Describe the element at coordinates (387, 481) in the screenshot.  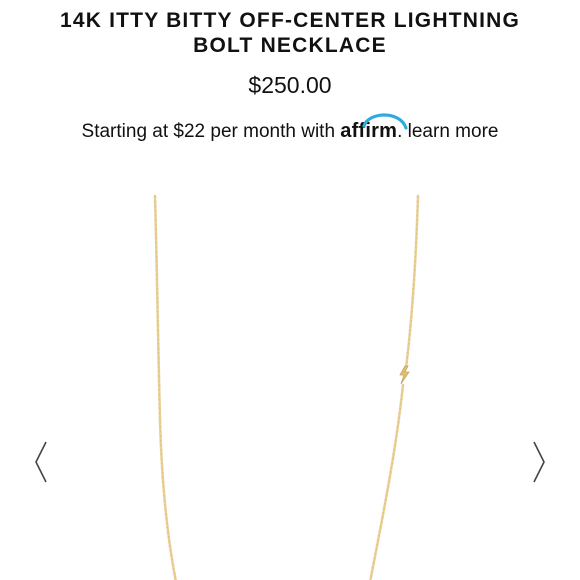
I see `chain-right-strand-lower` at that location.